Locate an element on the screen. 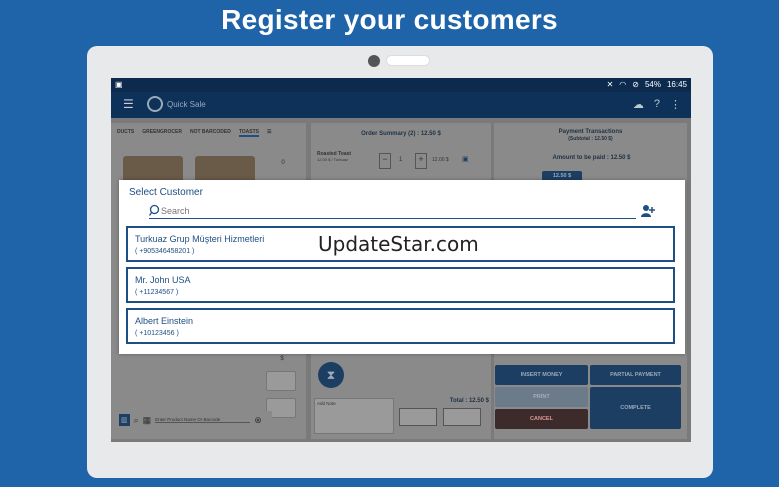 The height and width of the screenshot is (487, 779). complete-button: COMPLETE is located at coordinates (635, 408).